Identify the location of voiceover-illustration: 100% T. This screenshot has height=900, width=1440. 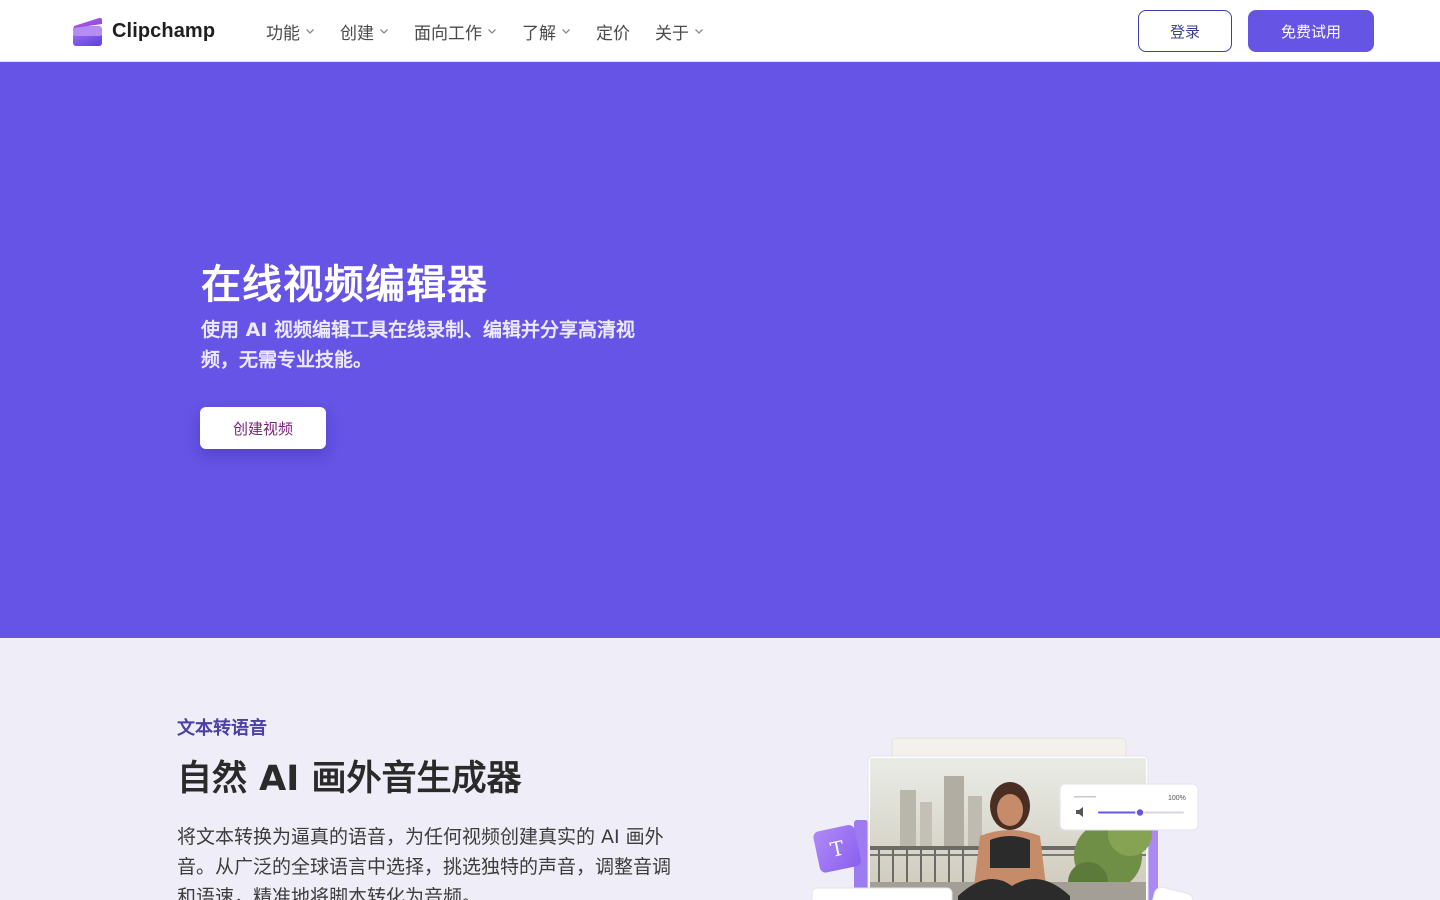
(1008, 818).